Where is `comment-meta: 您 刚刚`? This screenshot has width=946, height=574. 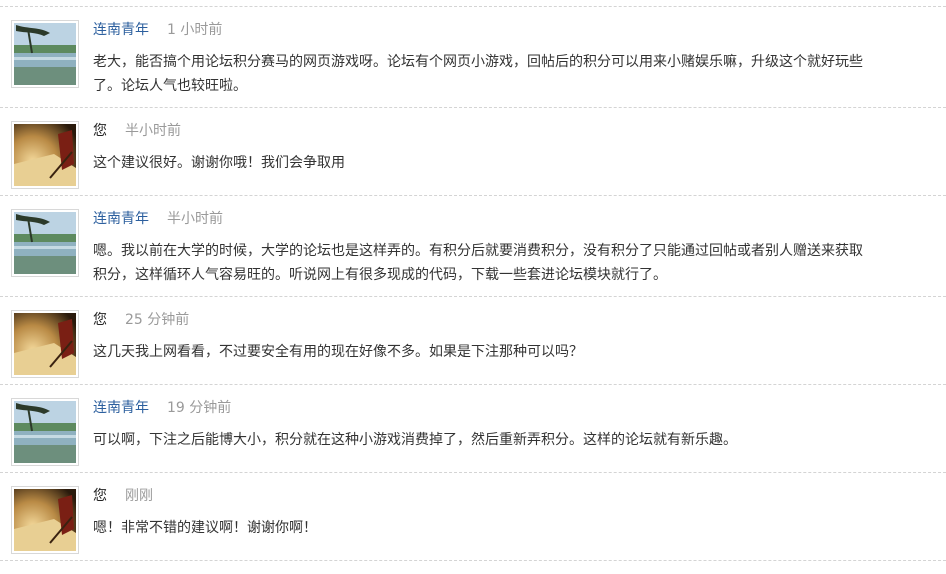
comment-meta: 您 刚刚 is located at coordinates (123, 496).